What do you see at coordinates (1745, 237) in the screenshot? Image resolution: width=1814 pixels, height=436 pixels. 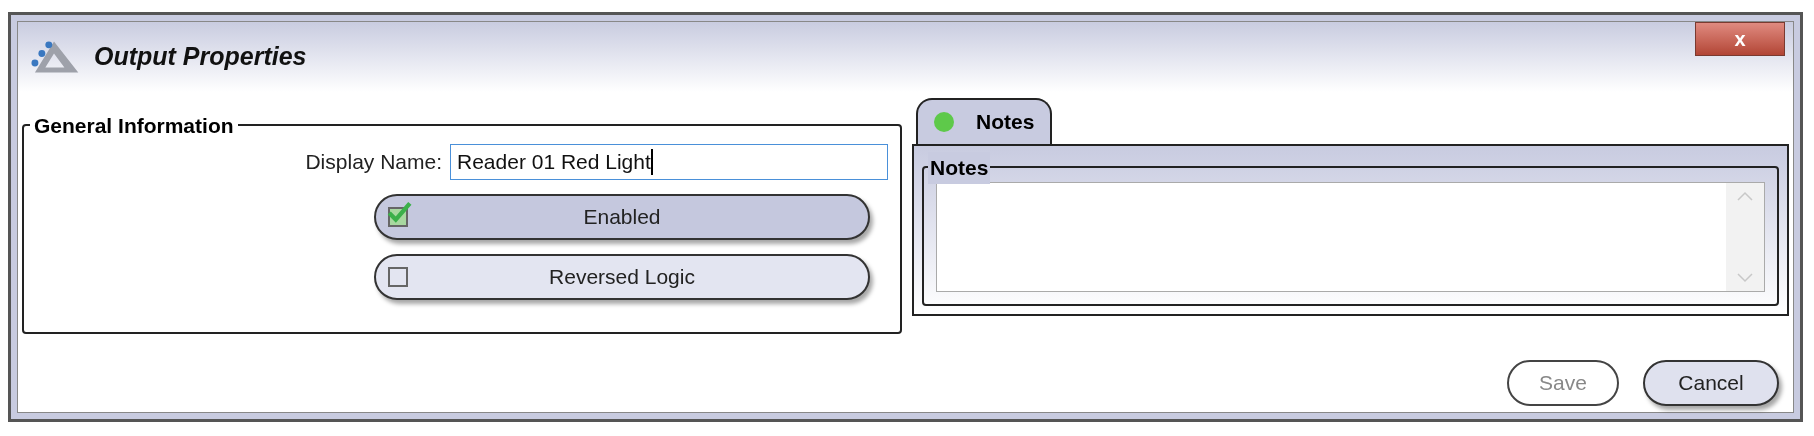 I see `scrollbar` at bounding box center [1745, 237].